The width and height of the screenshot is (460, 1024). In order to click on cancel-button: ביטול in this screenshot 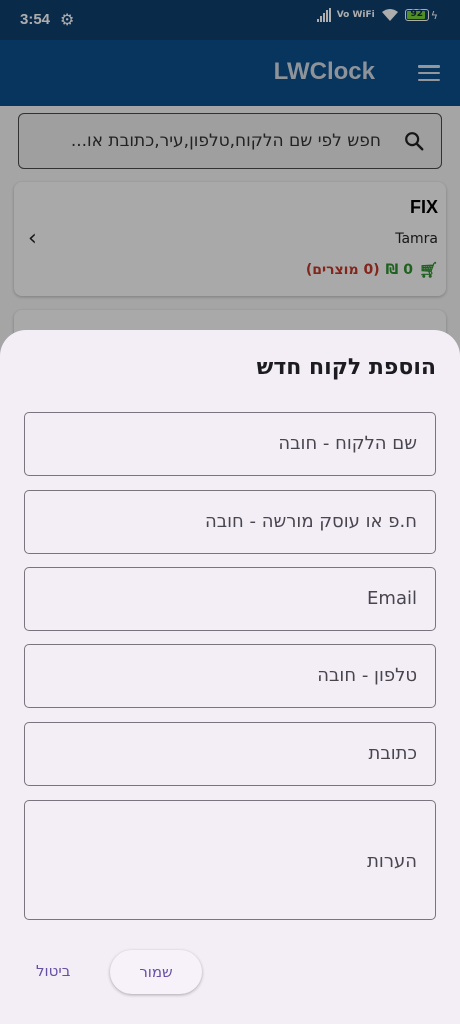, I will do `click(53, 971)`.